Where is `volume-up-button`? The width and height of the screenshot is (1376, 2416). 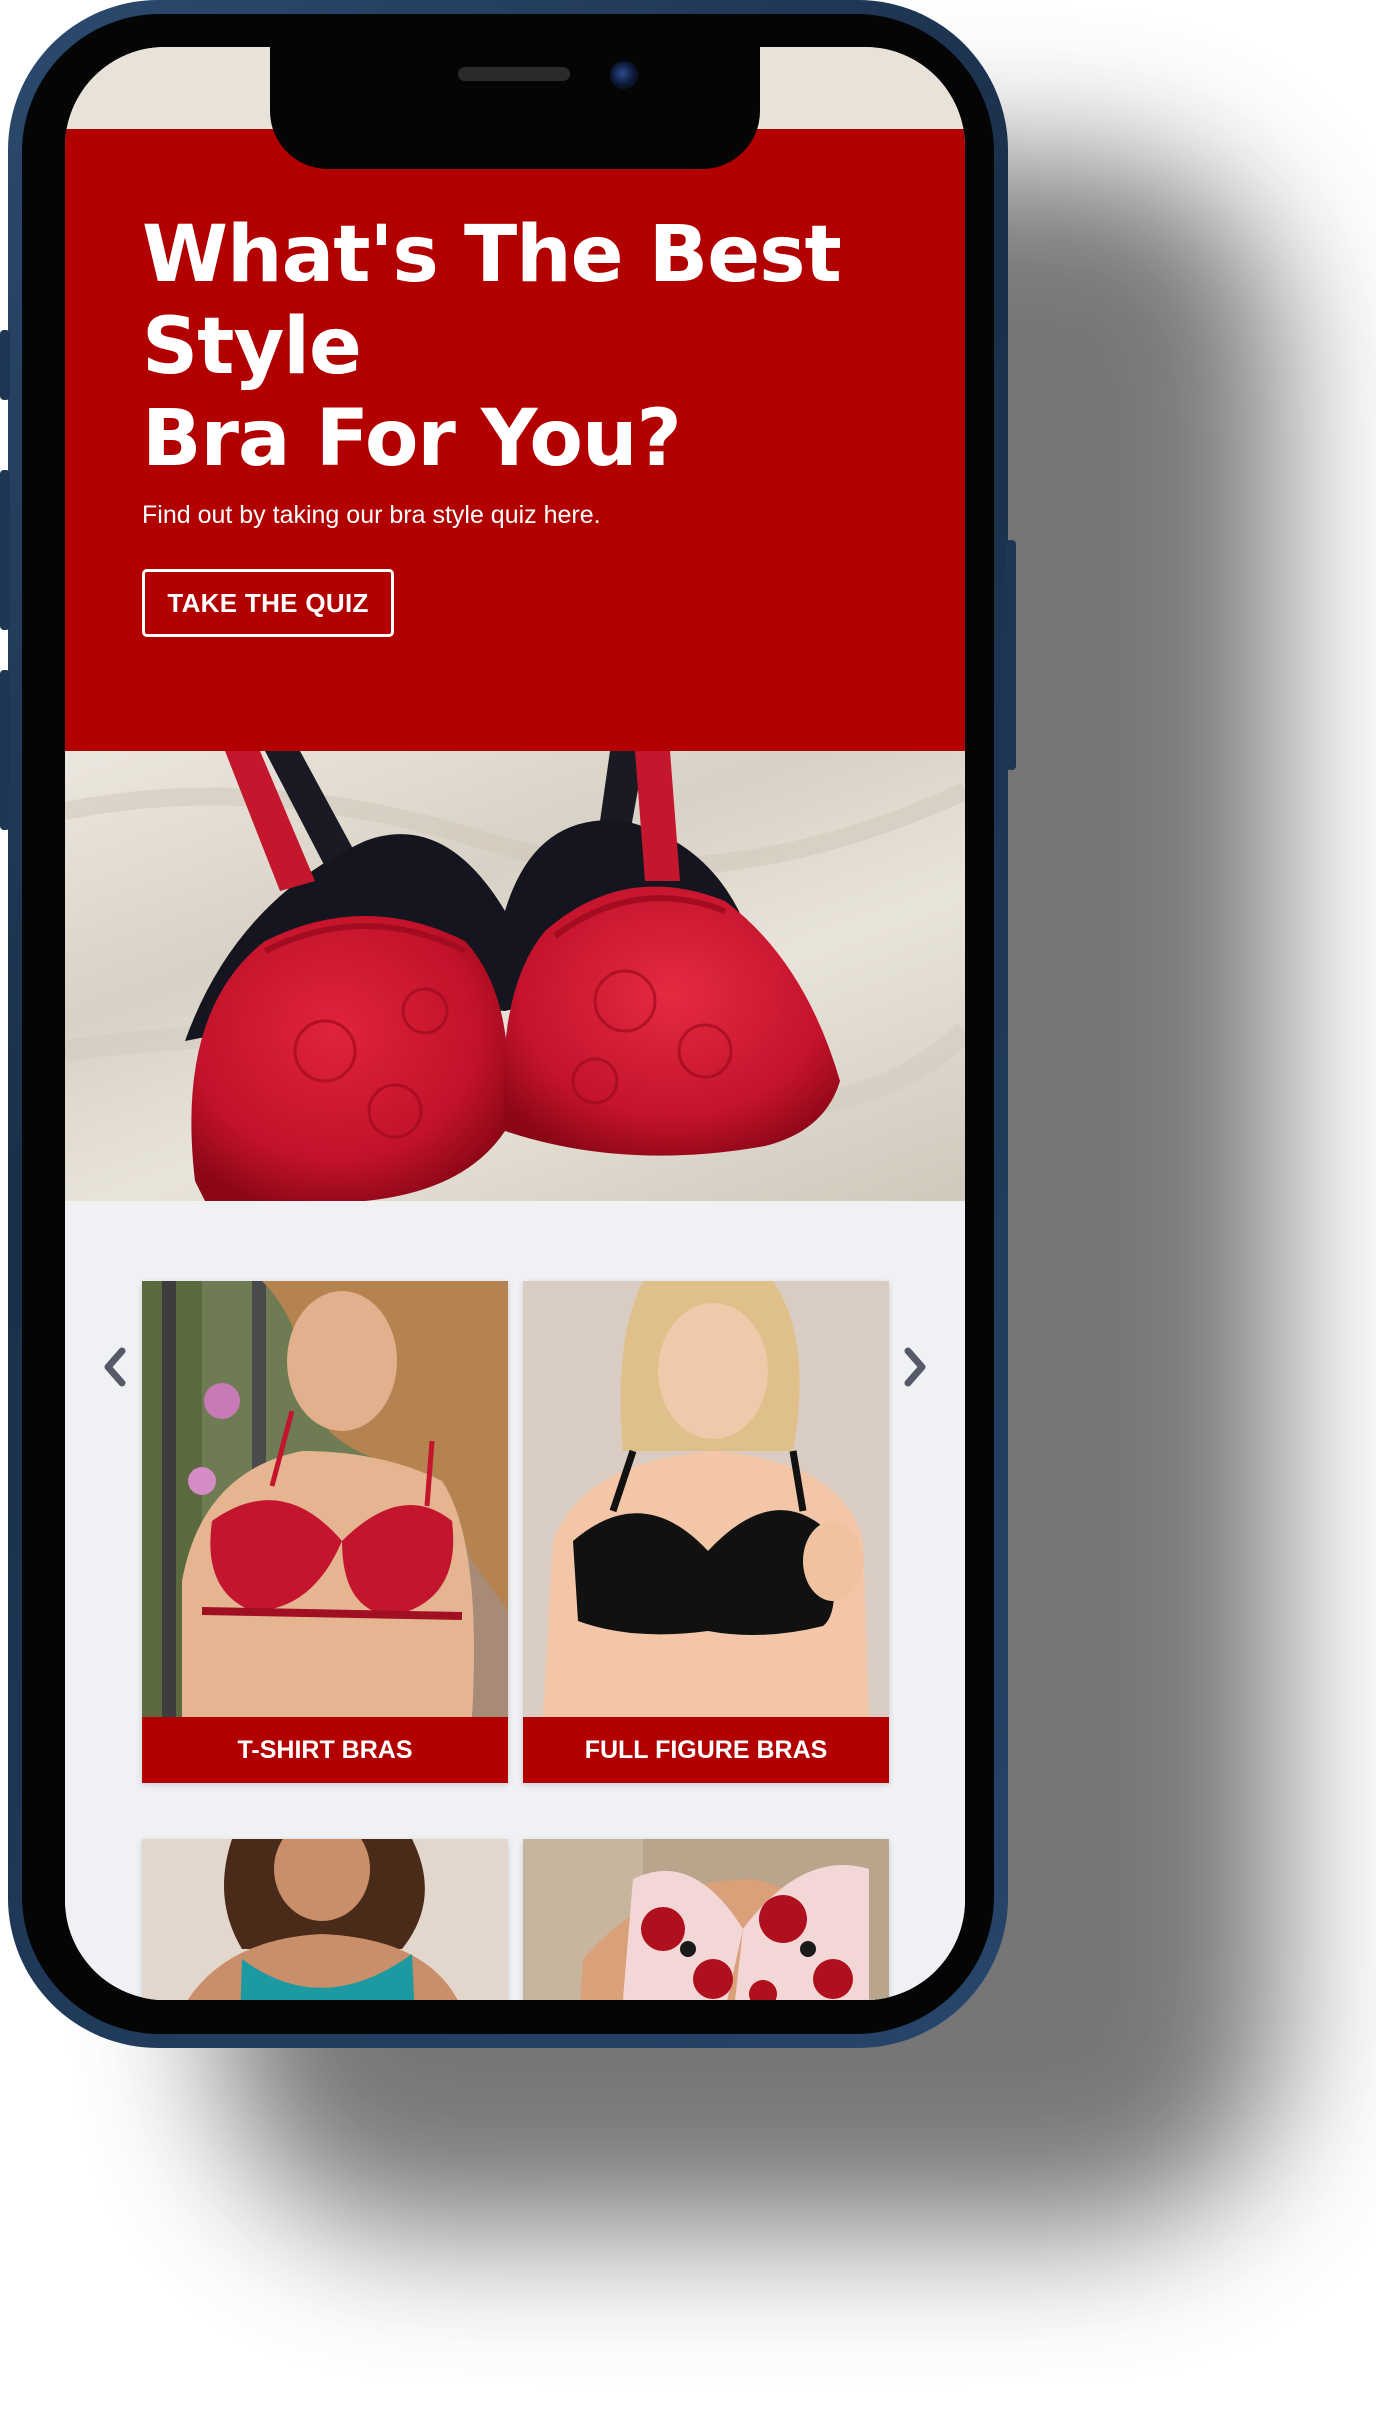 volume-up-button is located at coordinates (5, 550).